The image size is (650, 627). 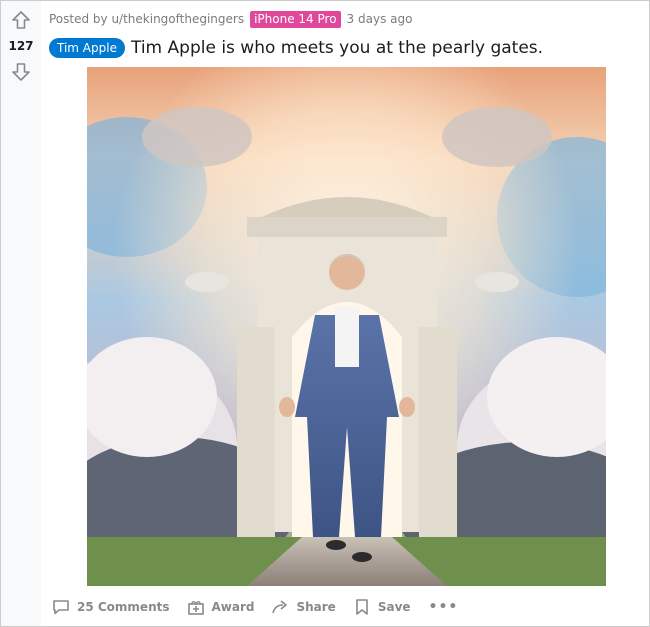 What do you see at coordinates (87, 48) in the screenshot?
I see `post-flair-badge: Tim Apple` at bounding box center [87, 48].